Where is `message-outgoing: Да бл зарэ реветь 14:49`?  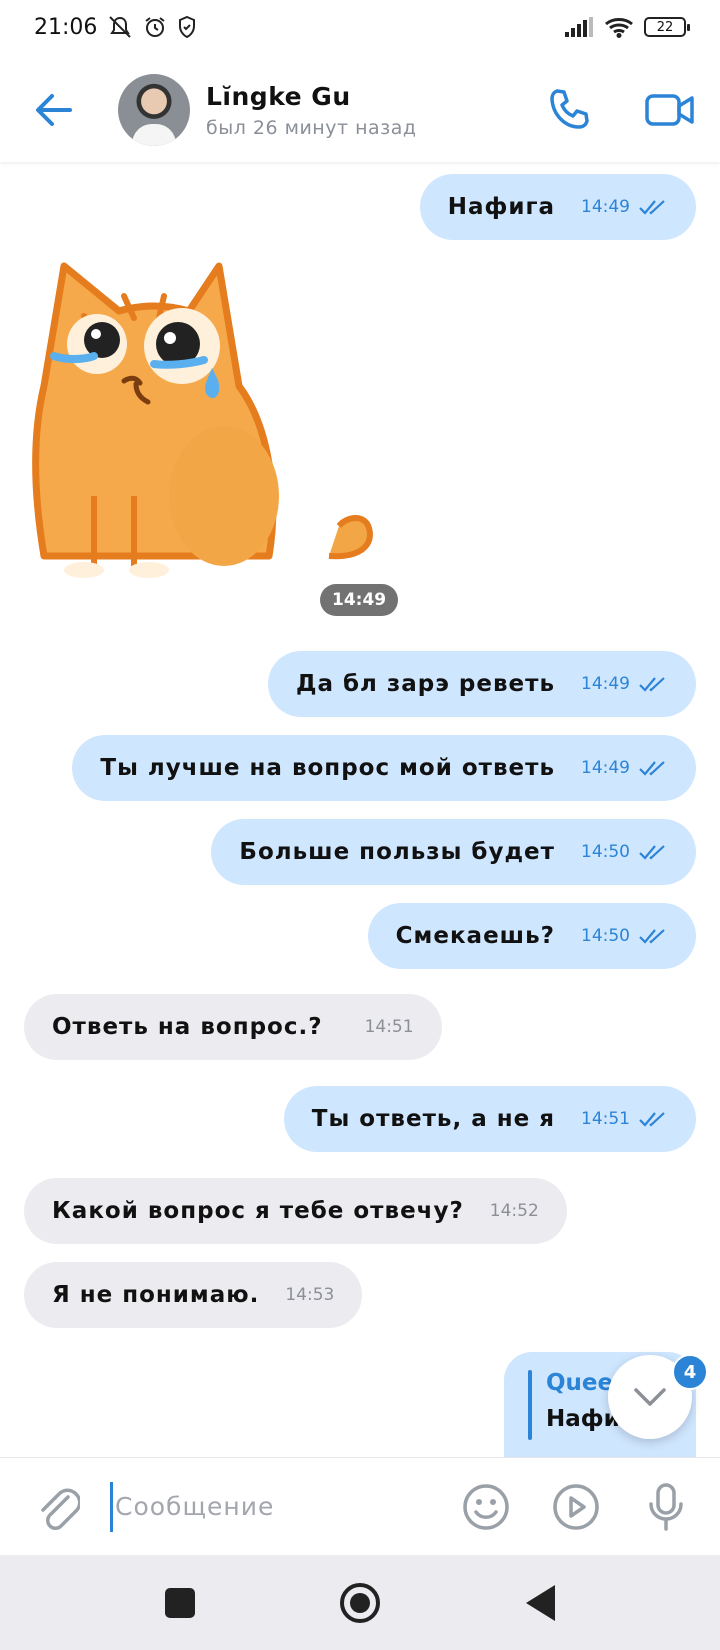
message-outgoing: Да бл зарэ реветь 14:49 is located at coordinates (481, 684).